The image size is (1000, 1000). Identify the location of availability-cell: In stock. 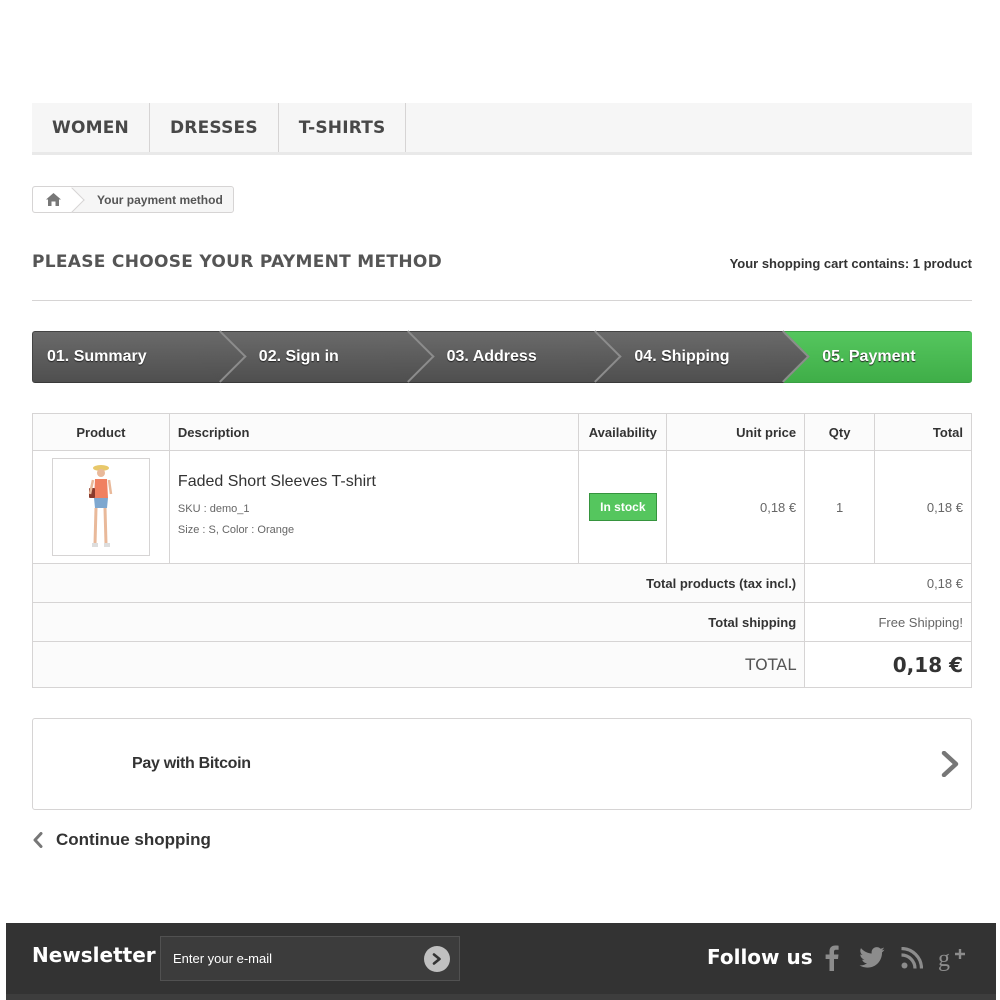
(623, 507).